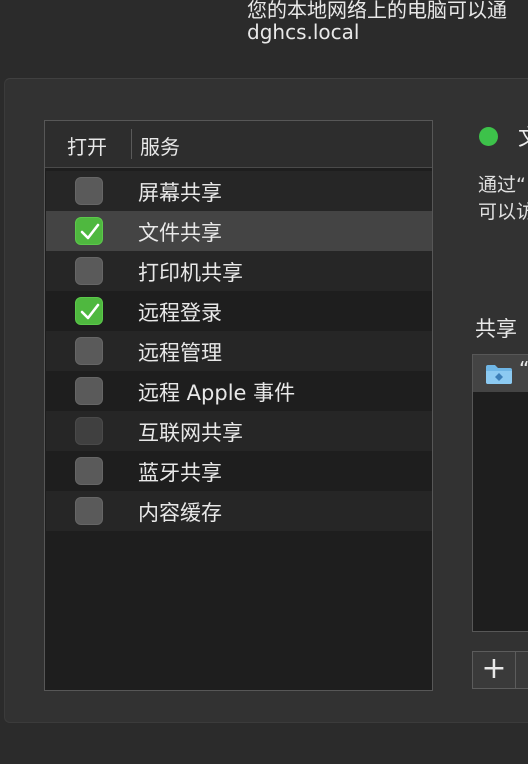 The image size is (528, 764). Describe the element at coordinates (89, 271) in the screenshot. I see `checkbox-printer-sharing` at that location.